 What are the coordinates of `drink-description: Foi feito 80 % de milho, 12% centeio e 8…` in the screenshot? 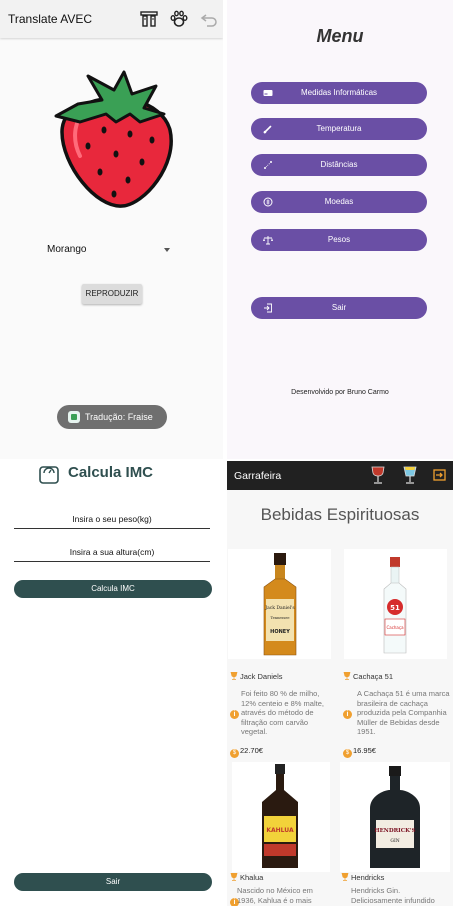 It's located at (282, 712).